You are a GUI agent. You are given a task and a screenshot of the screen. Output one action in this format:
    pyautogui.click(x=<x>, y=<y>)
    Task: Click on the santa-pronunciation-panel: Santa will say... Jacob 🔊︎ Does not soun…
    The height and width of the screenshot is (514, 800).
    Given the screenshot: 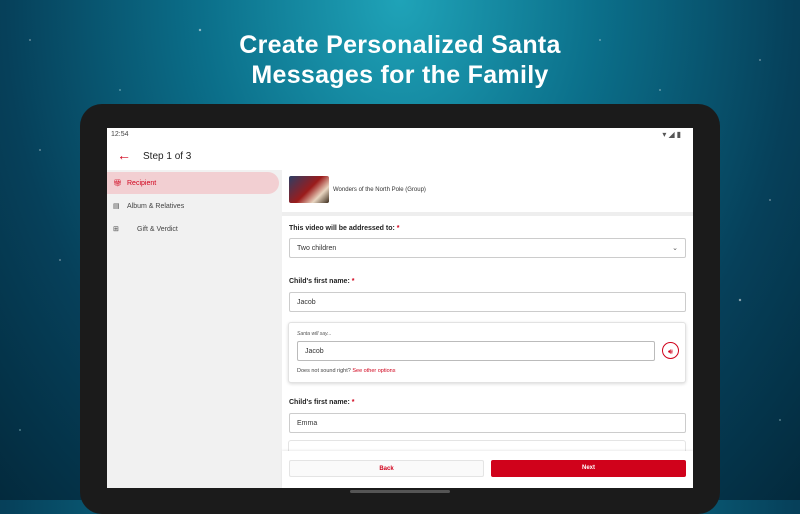 What is the action you would take?
    pyautogui.click(x=487, y=352)
    